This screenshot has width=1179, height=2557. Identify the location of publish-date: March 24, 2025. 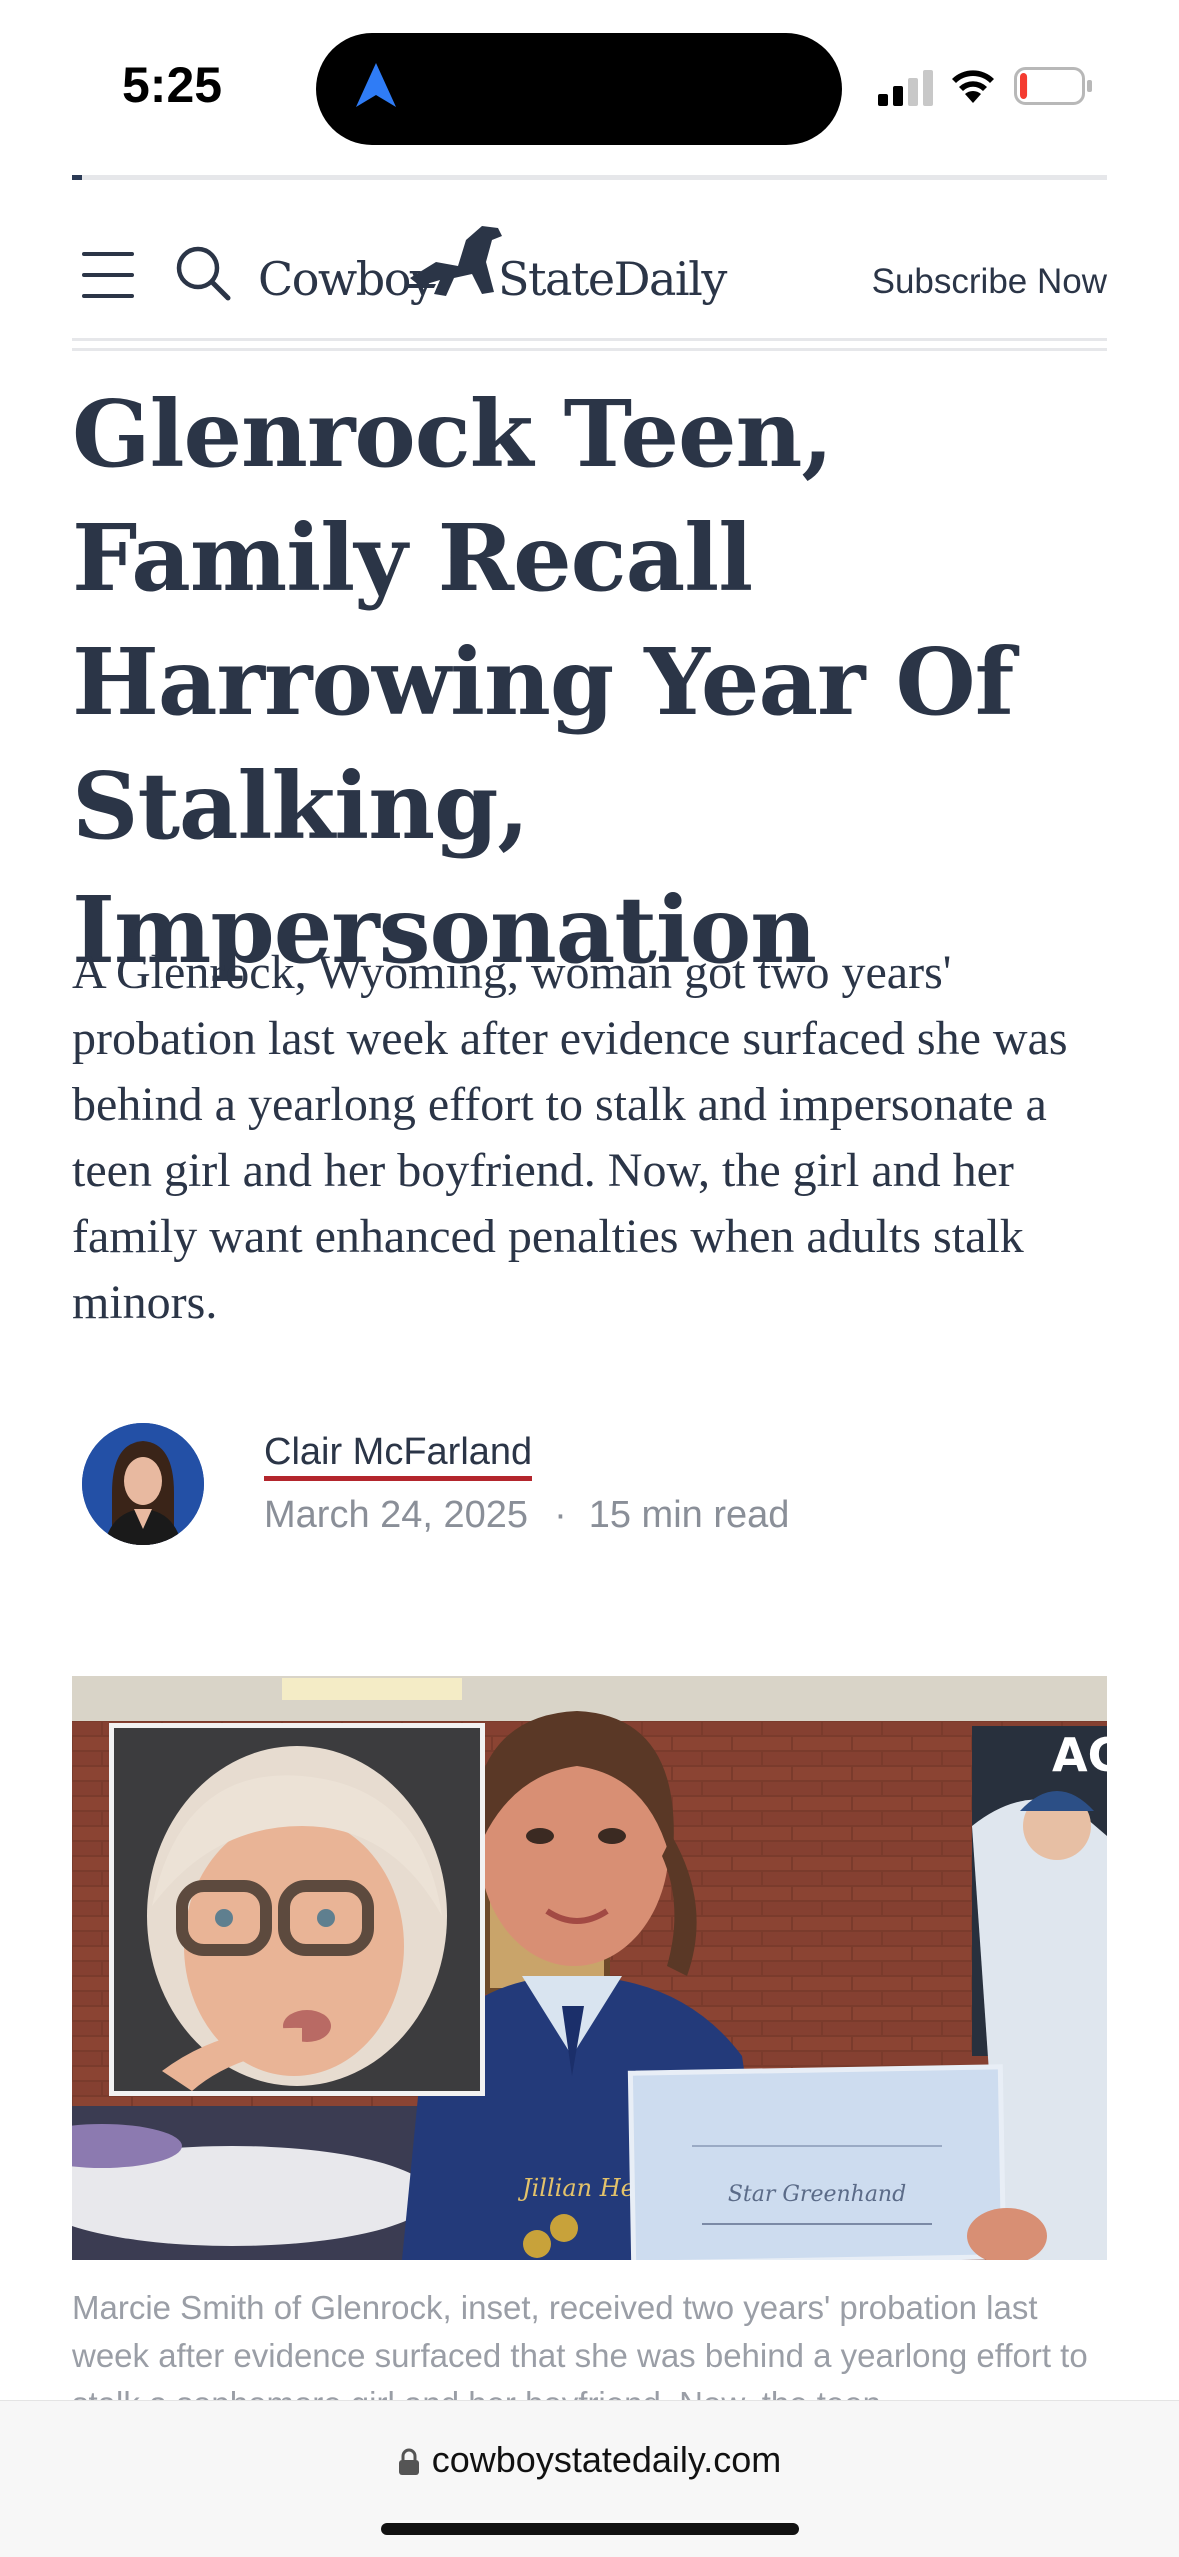
(396, 1515).